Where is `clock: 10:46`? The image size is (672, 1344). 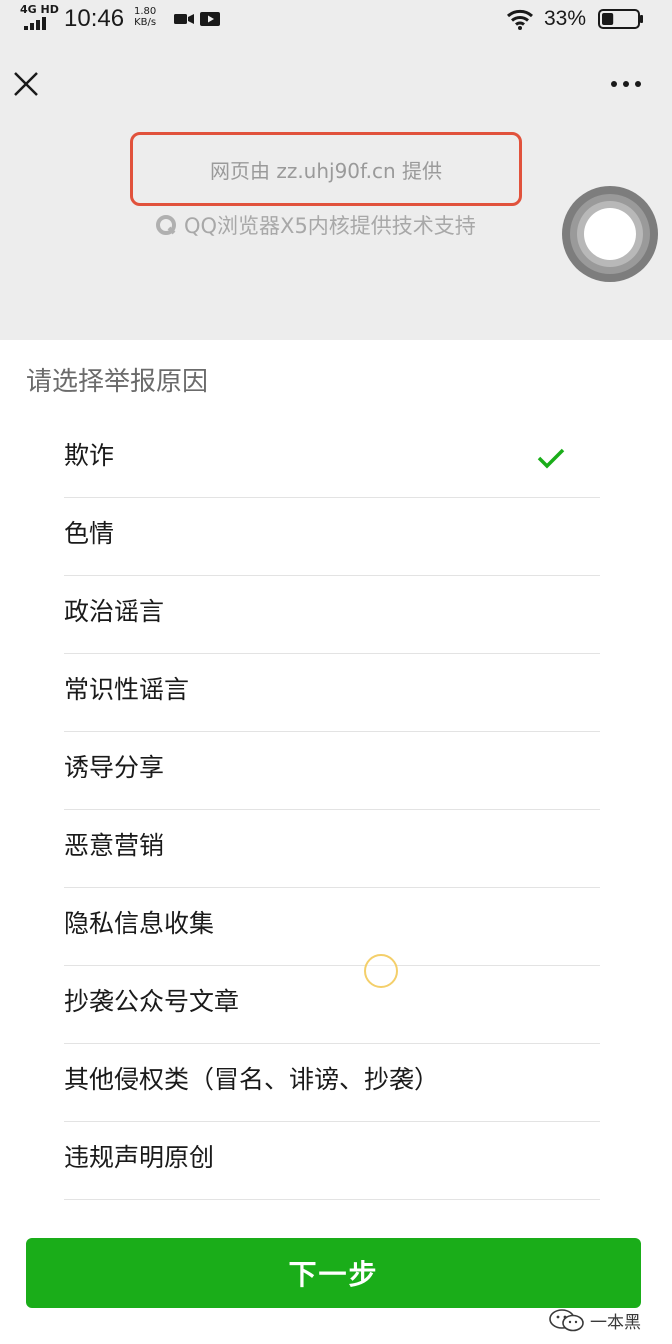
clock: 10:46 is located at coordinates (94, 18).